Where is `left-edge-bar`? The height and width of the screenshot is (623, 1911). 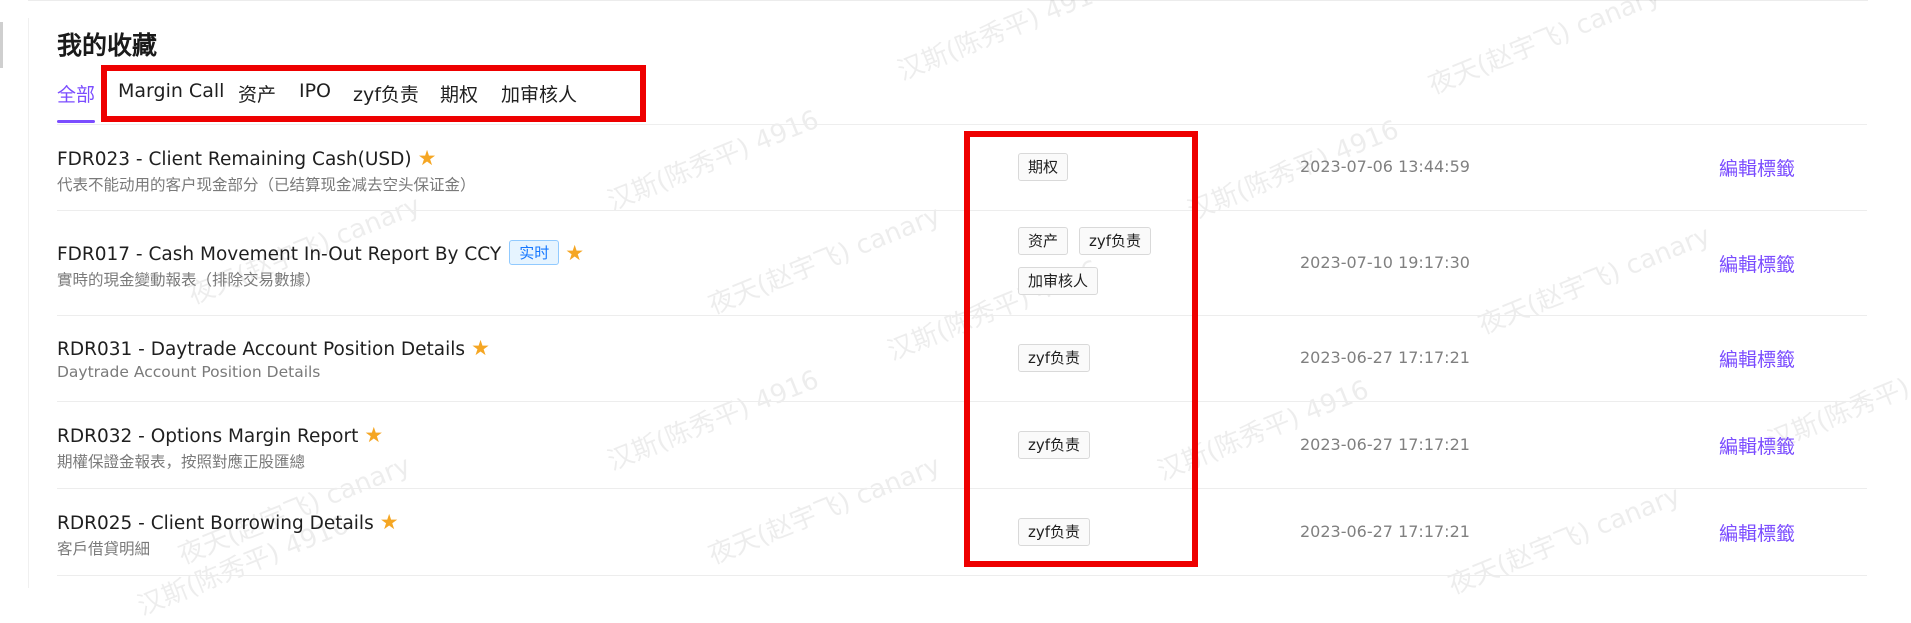
left-edge-bar is located at coordinates (1, 45).